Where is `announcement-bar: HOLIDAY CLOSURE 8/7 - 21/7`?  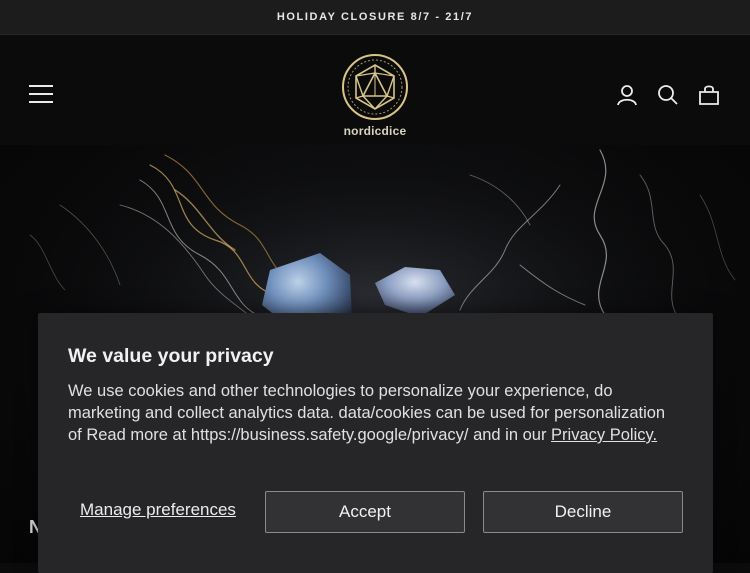 announcement-bar: HOLIDAY CLOSURE 8/7 - 21/7 is located at coordinates (375, 17).